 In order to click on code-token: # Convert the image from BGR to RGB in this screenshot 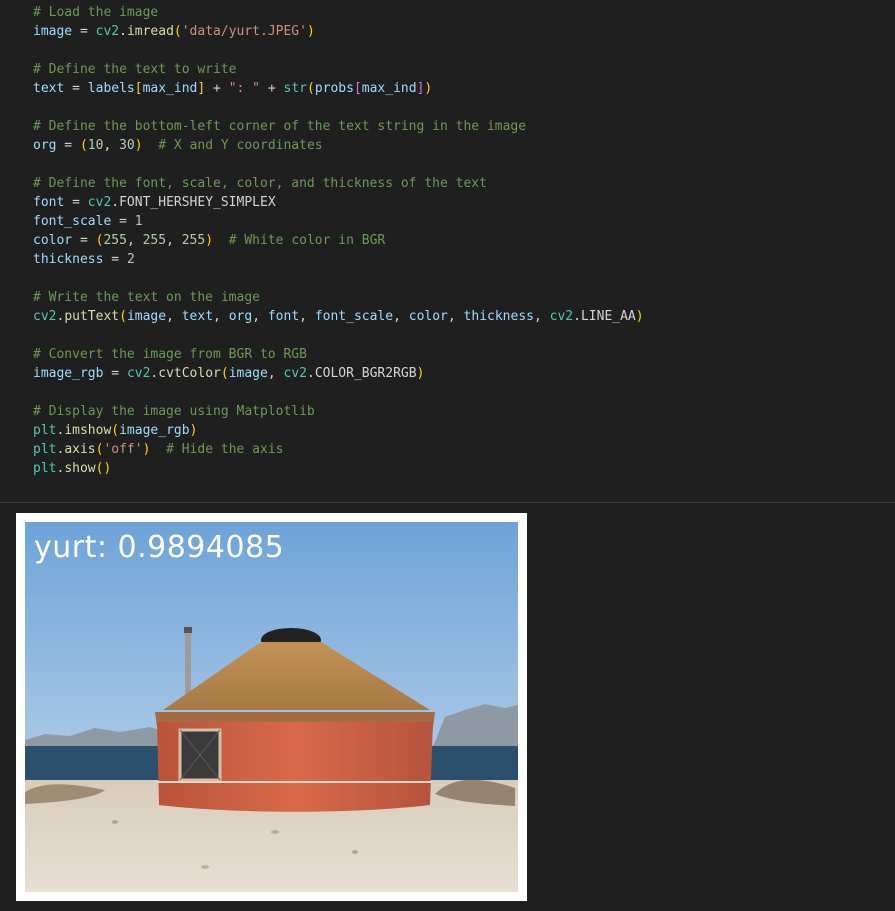, I will do `click(170, 354)`.